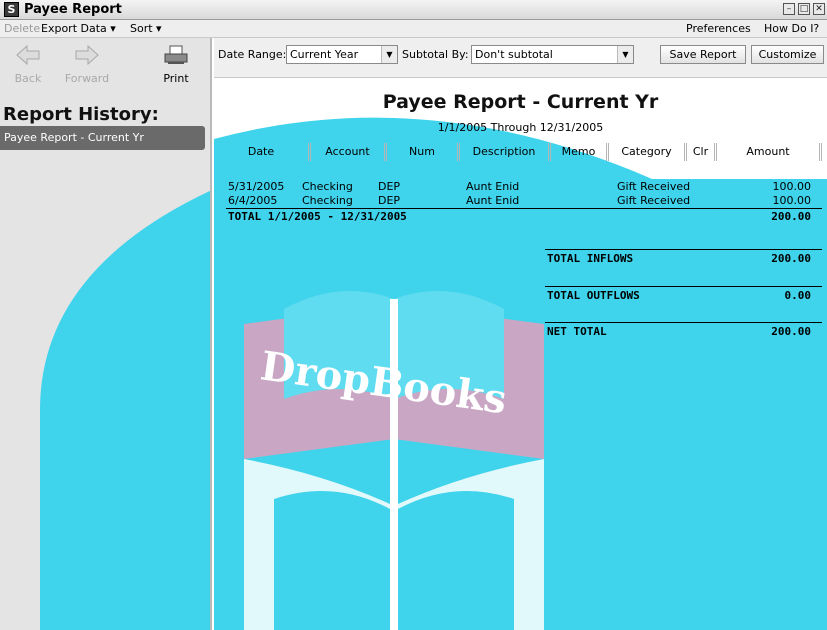  Describe the element at coordinates (73, 9) in the screenshot. I see `window-title: Payee Report` at that location.